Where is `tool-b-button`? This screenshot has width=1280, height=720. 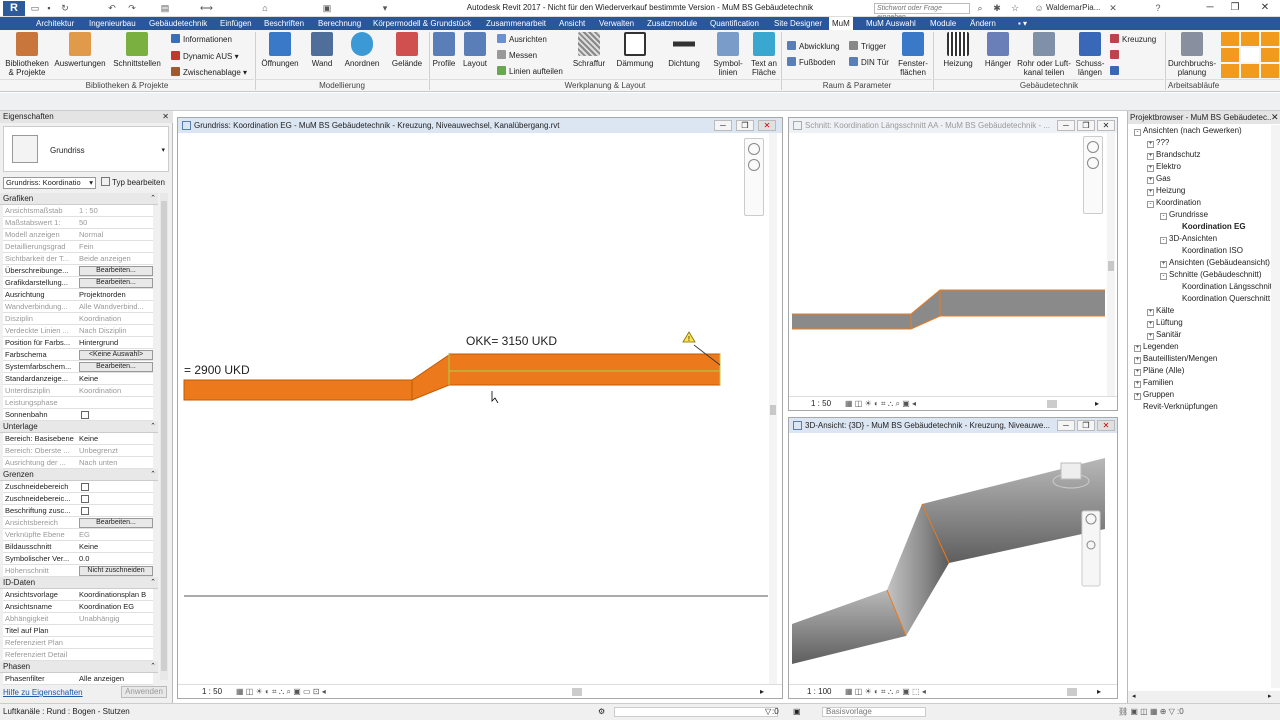 tool-b-button is located at coordinates (1116, 71).